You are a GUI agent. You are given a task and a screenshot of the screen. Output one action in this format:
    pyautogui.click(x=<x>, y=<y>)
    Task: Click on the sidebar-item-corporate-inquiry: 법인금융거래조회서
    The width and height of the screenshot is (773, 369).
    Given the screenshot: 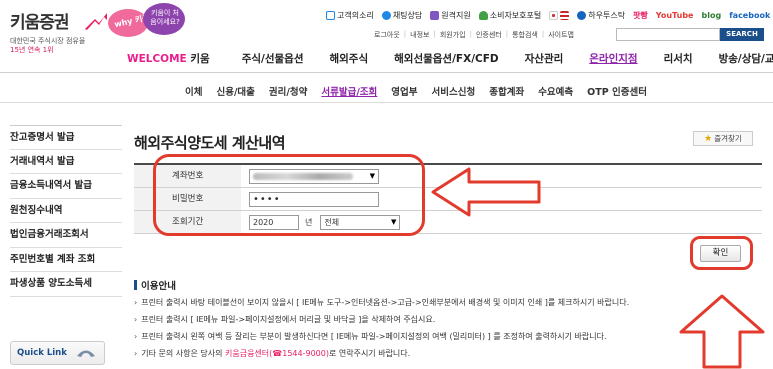 What is the action you would take?
    pyautogui.click(x=66, y=235)
    